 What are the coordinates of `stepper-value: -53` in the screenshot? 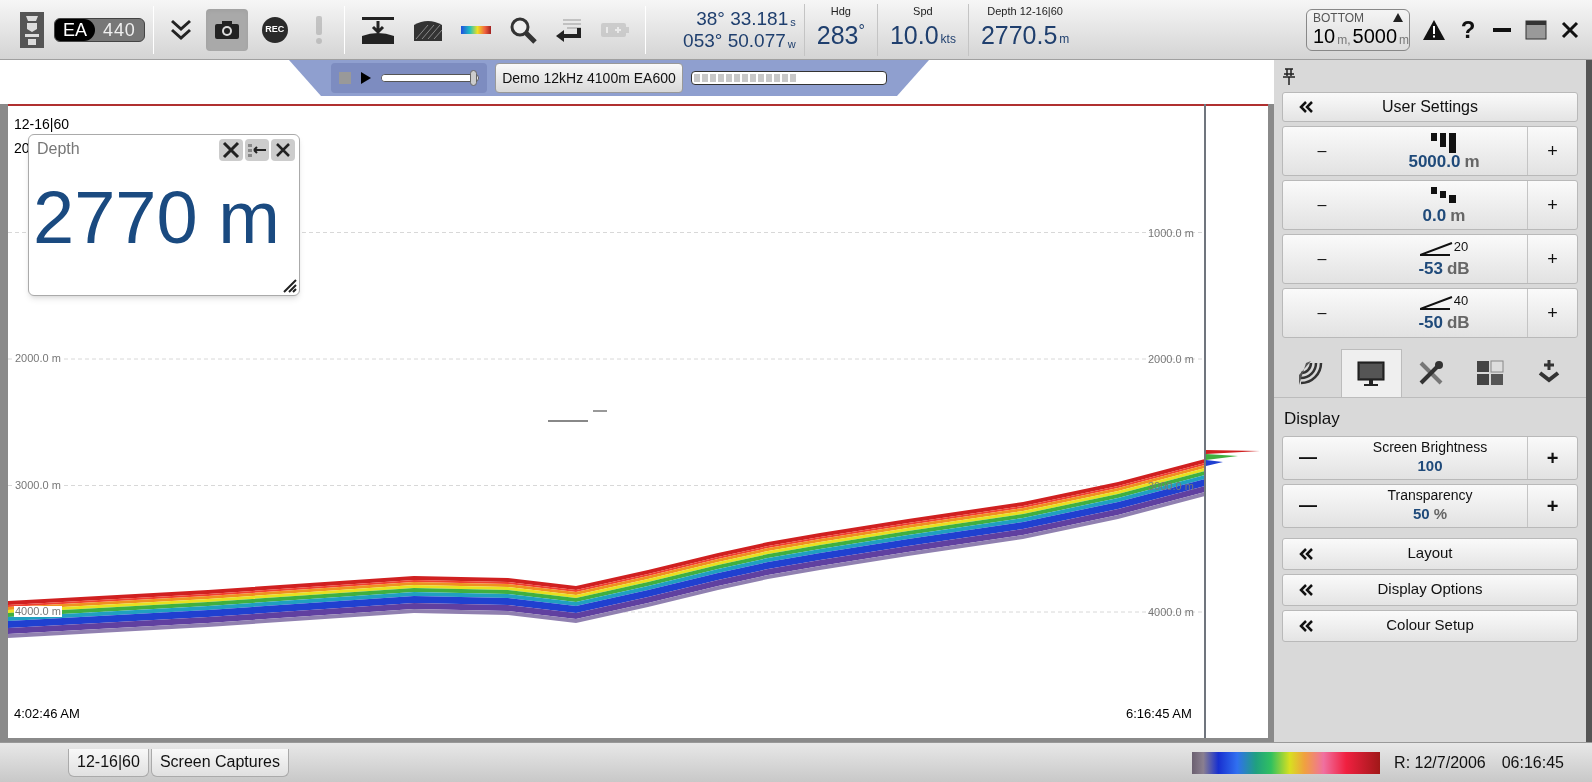 It's located at (1430, 268).